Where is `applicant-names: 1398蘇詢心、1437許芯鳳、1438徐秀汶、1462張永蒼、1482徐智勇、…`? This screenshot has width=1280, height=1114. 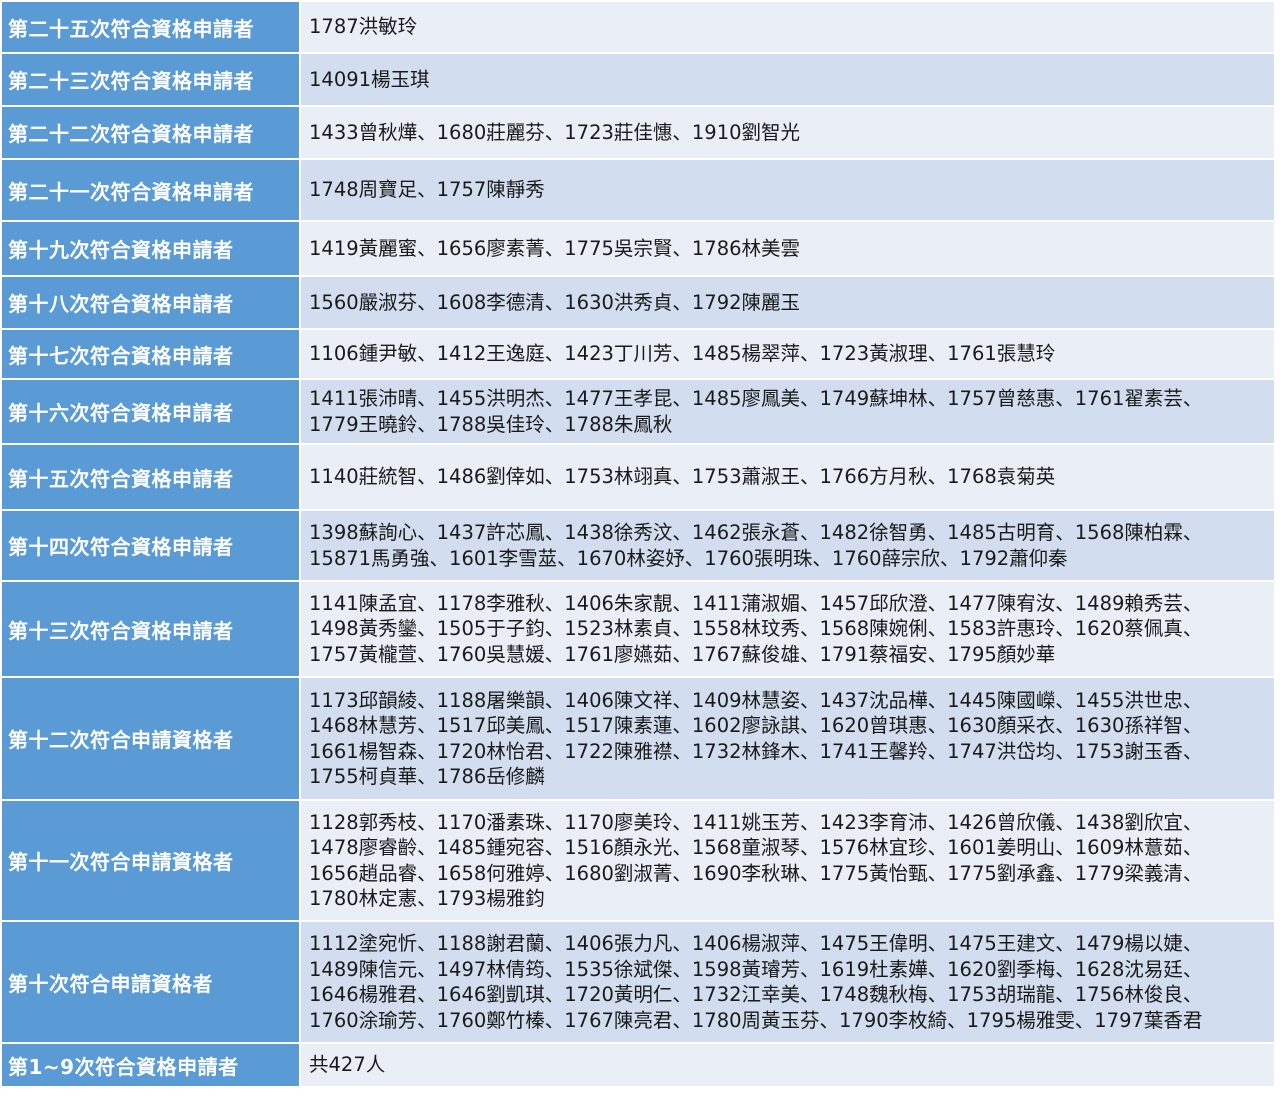
applicant-names: 1398蘇詢心、1437許芯鳳、1438徐秀汶、1462張永蒼、1482徐智勇、… is located at coordinates (787, 545).